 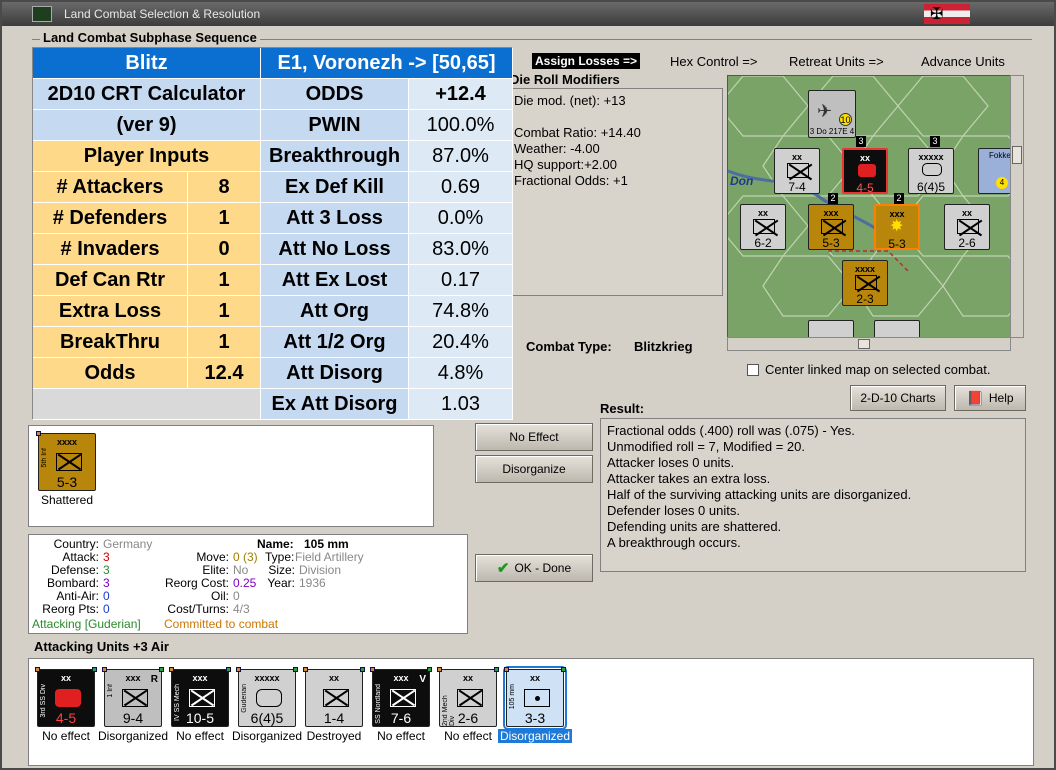 What do you see at coordinates (468, 697) in the screenshot?
I see `attacker-counter: xx 2nd Mech Div 2-6` at bounding box center [468, 697].